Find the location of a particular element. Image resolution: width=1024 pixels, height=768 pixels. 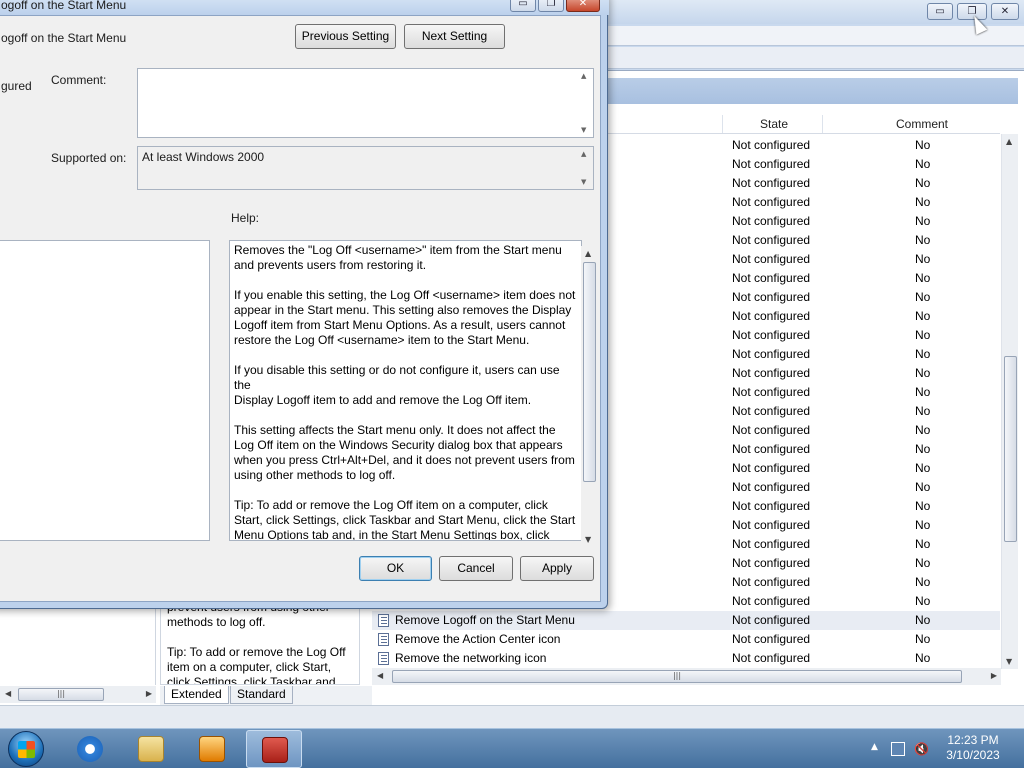

dialog-minimize-button: ▭ is located at coordinates (523, 6).